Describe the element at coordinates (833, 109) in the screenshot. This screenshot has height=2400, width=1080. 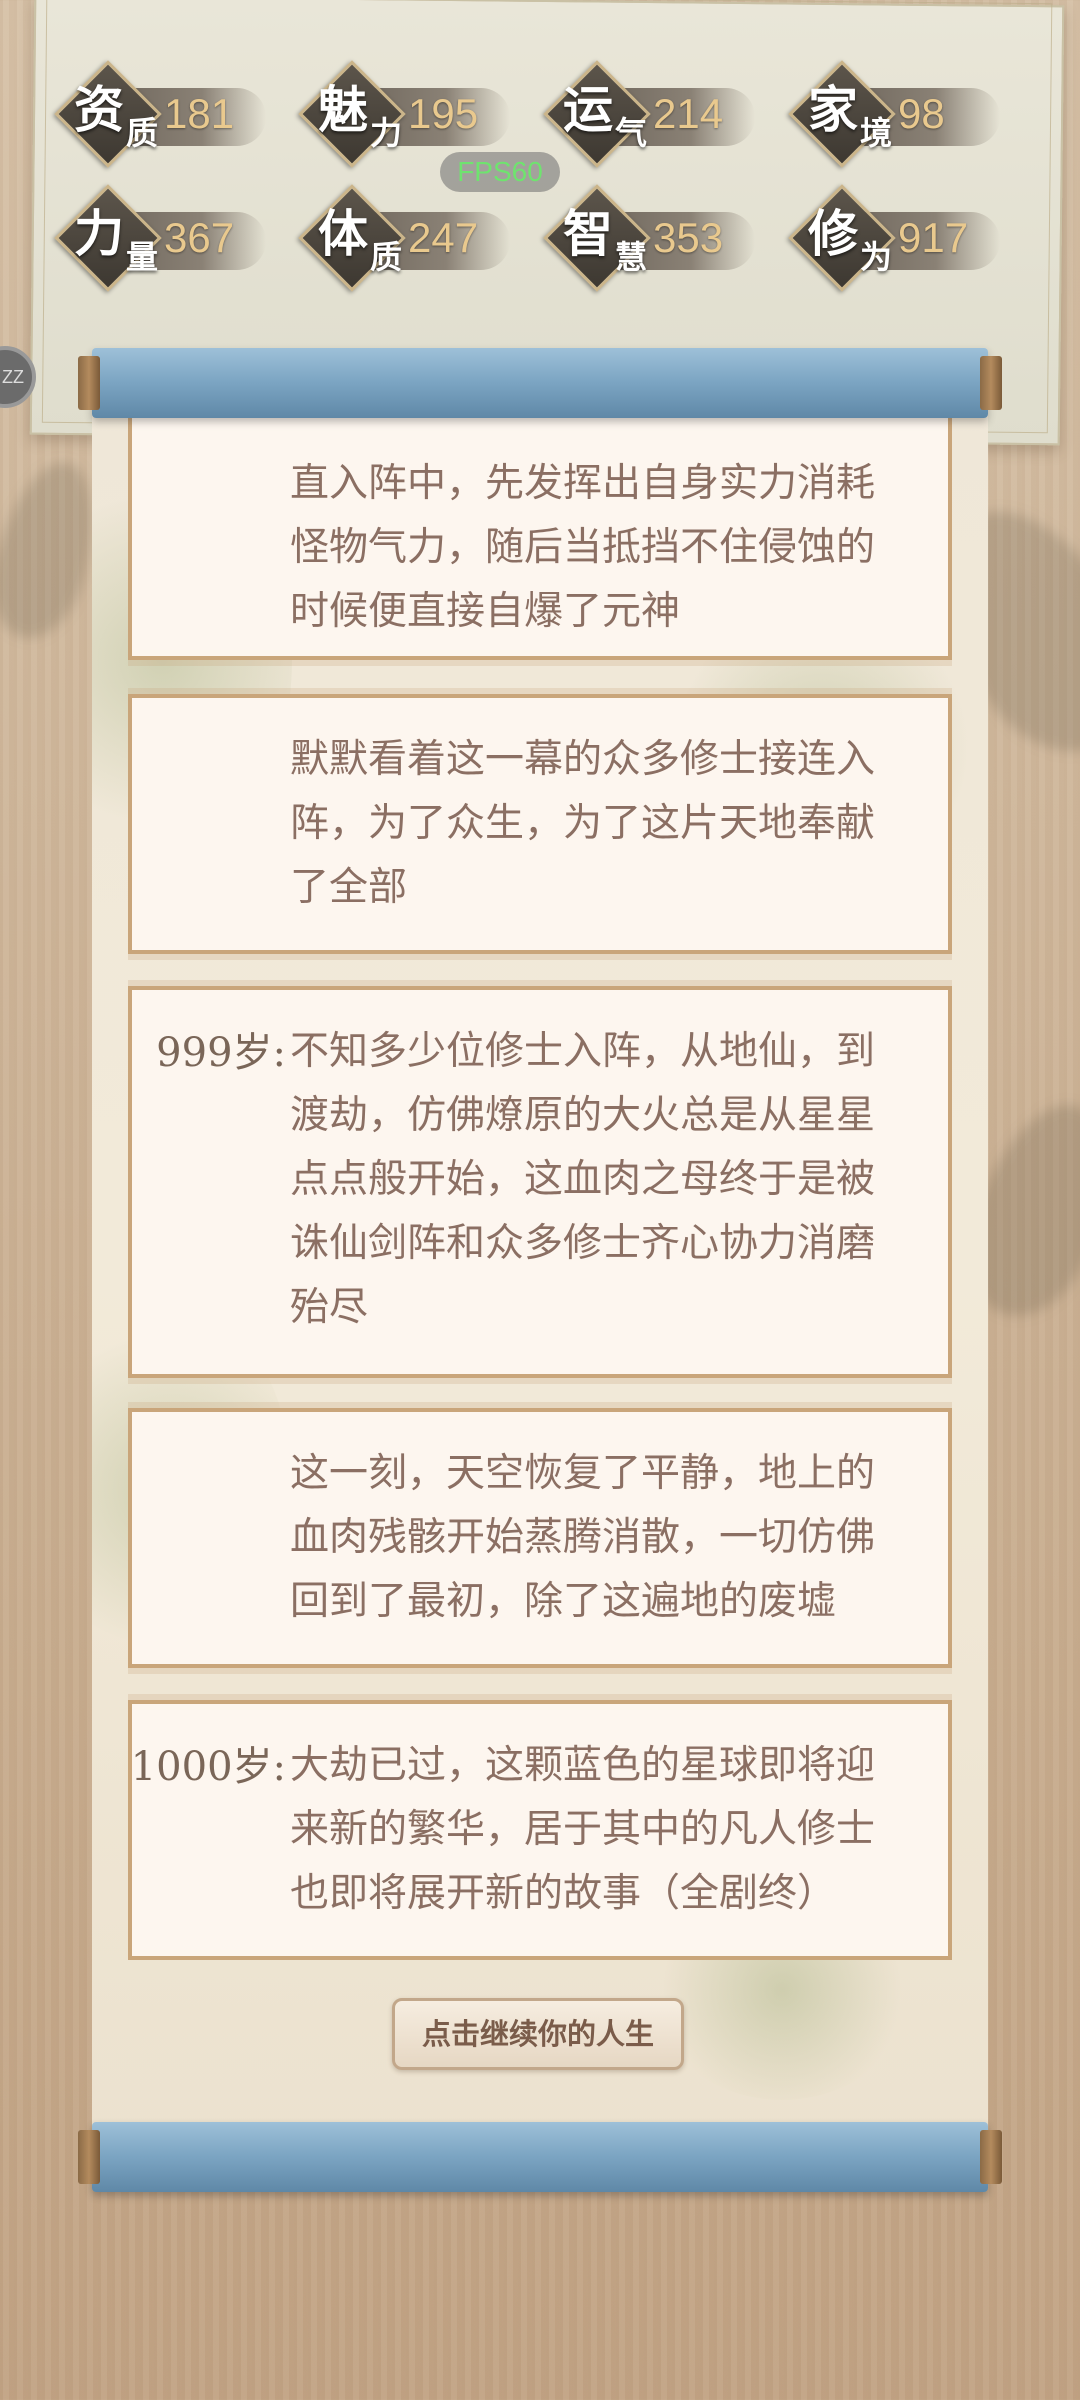
I see `stat-label-main: 家` at that location.